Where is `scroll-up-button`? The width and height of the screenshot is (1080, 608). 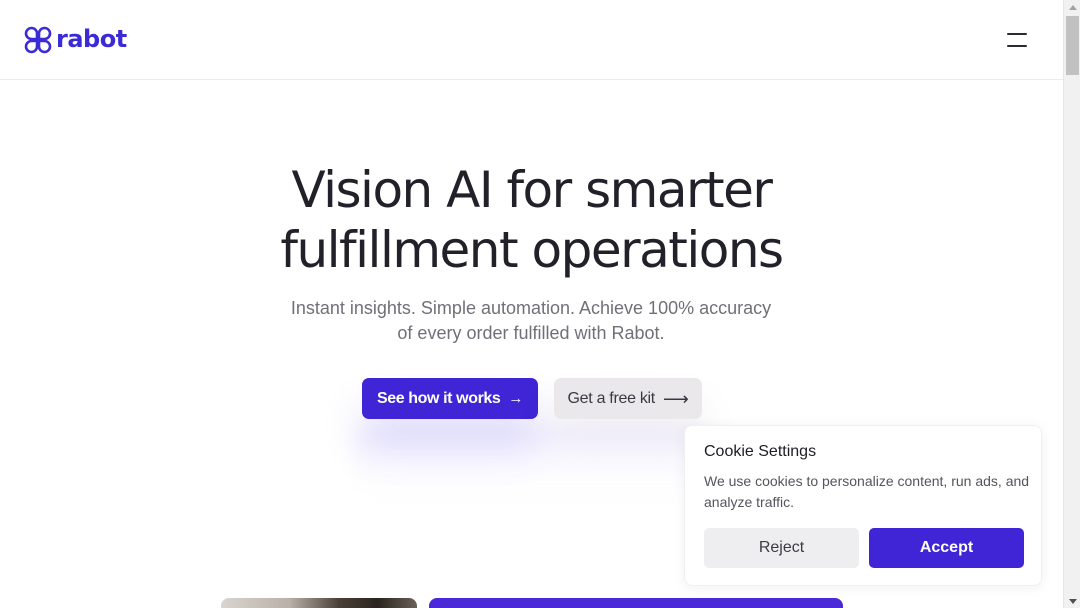 scroll-up-button is located at coordinates (1072, 7).